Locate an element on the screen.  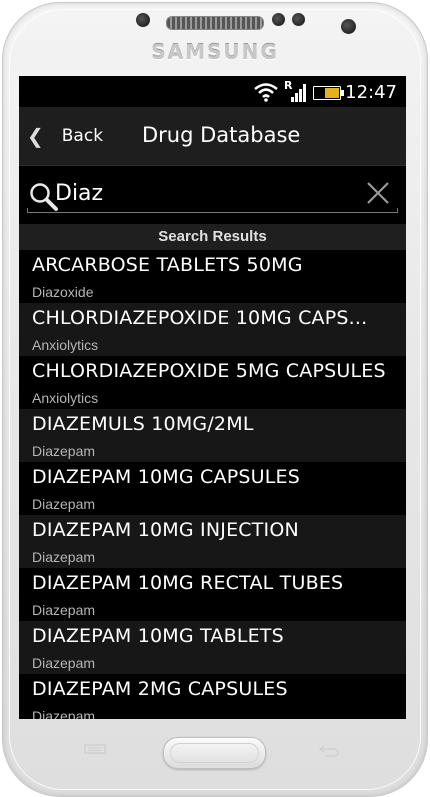
battery-icon is located at coordinates (328, 93).